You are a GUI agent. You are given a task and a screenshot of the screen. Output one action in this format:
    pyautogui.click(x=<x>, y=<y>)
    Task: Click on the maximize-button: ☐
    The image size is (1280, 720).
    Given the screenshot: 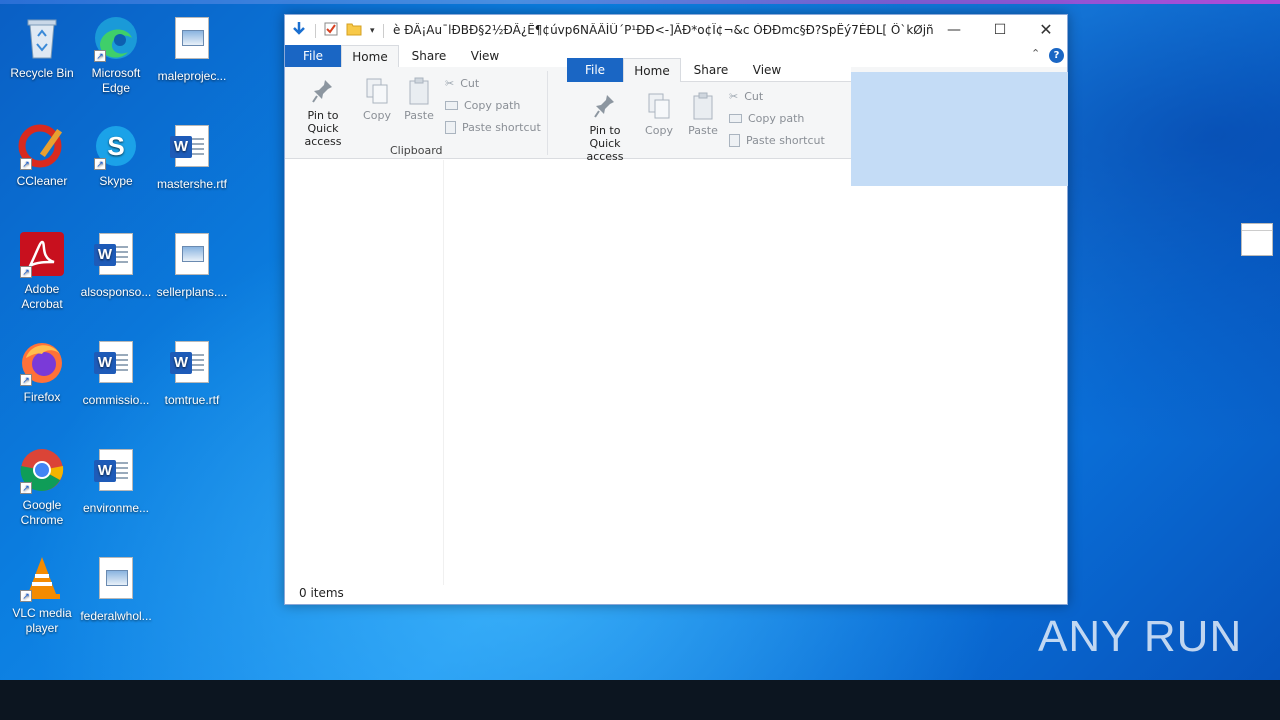 What is the action you would take?
    pyautogui.click(x=1000, y=30)
    